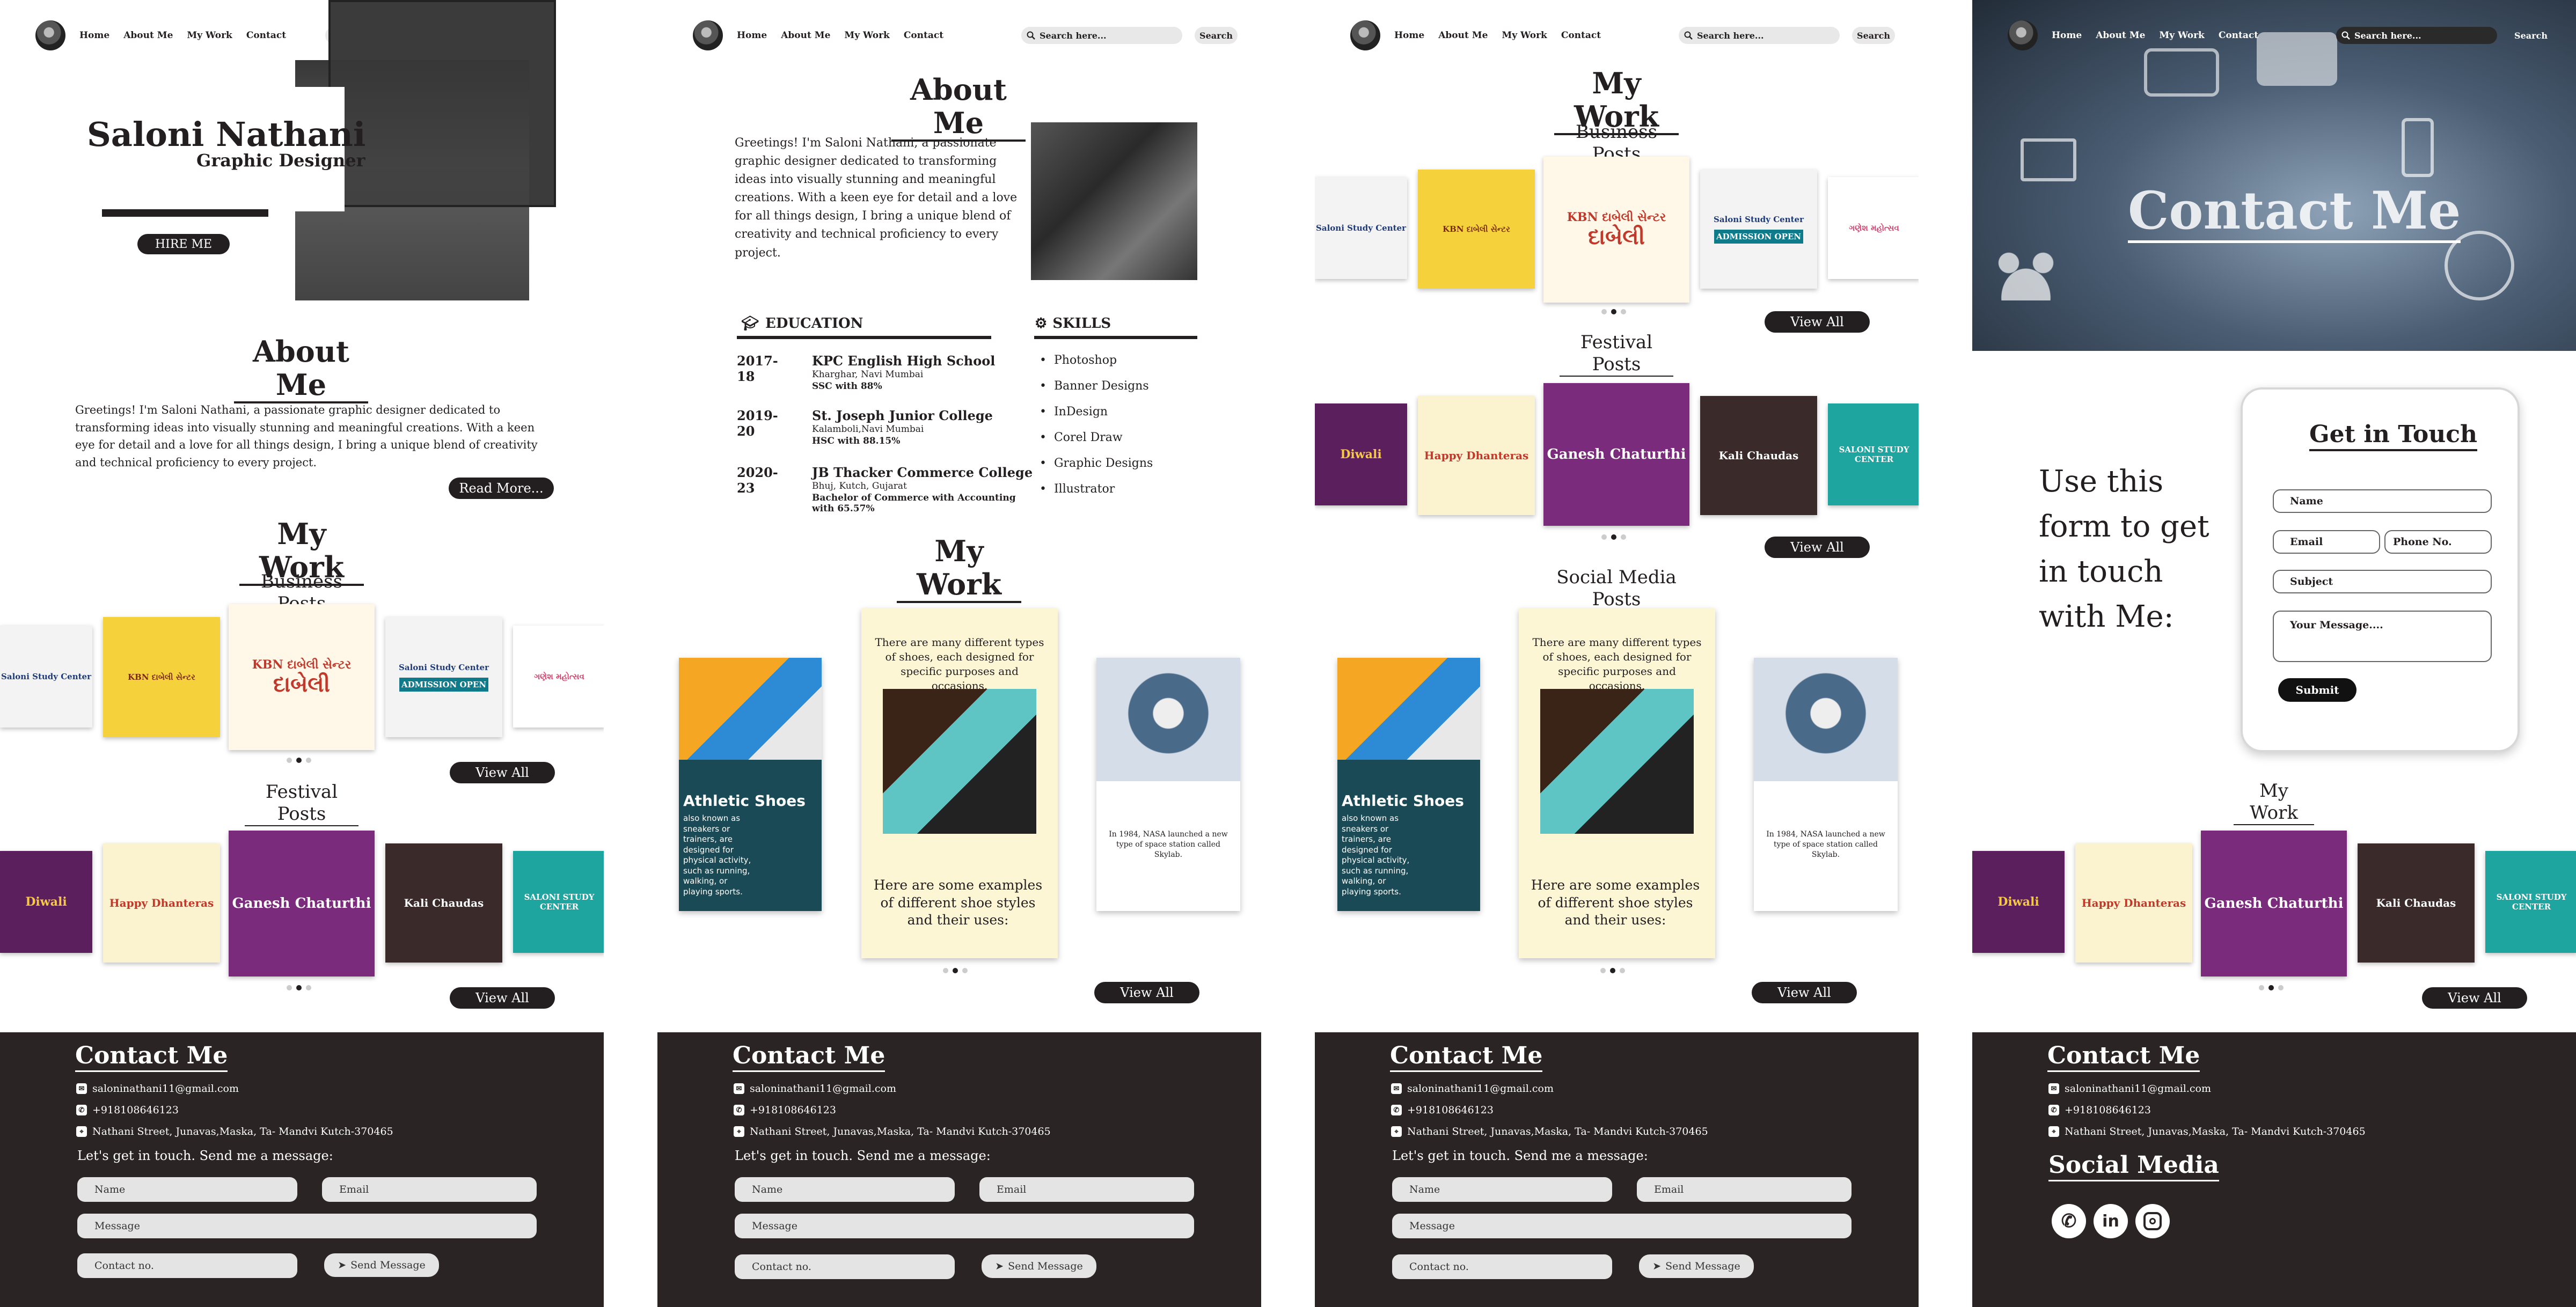 The image size is (2576, 1307). Describe the element at coordinates (183, 244) in the screenshot. I see `hire-me-button: HIRE ME` at that location.